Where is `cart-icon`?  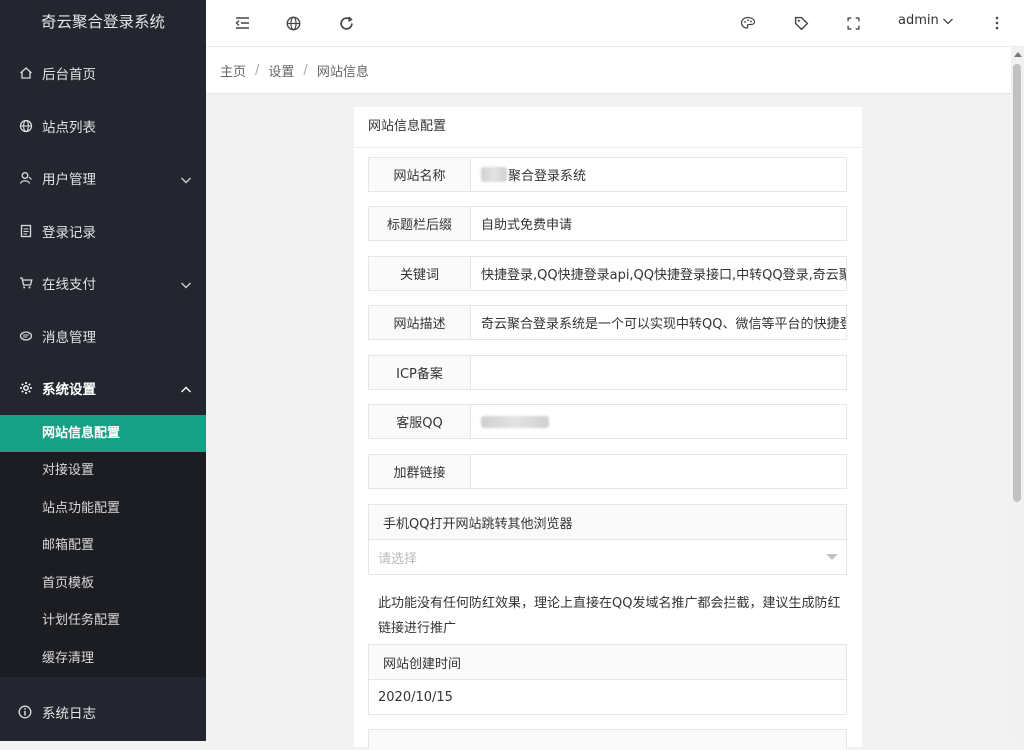 cart-icon is located at coordinates (25, 283).